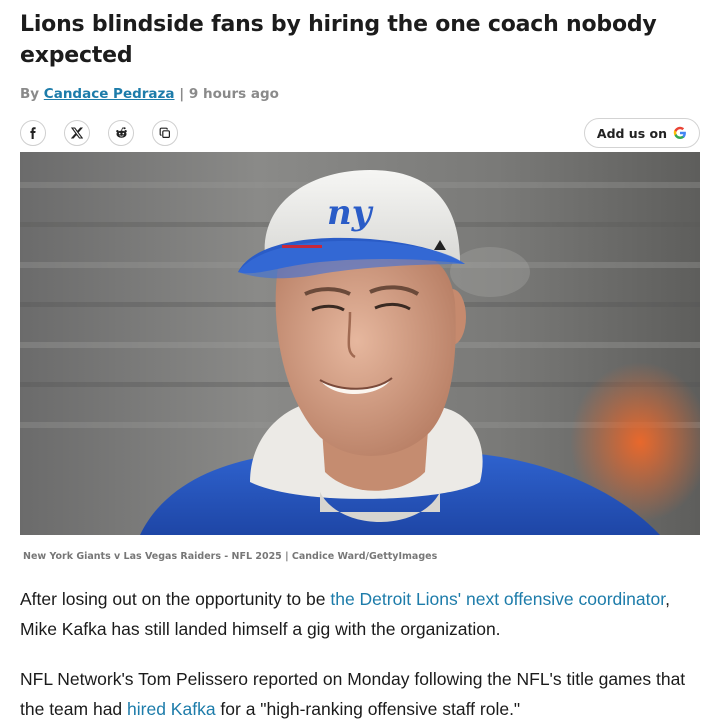 The image size is (720, 724). I want to click on add-us-label: Add us on, so click(632, 133).